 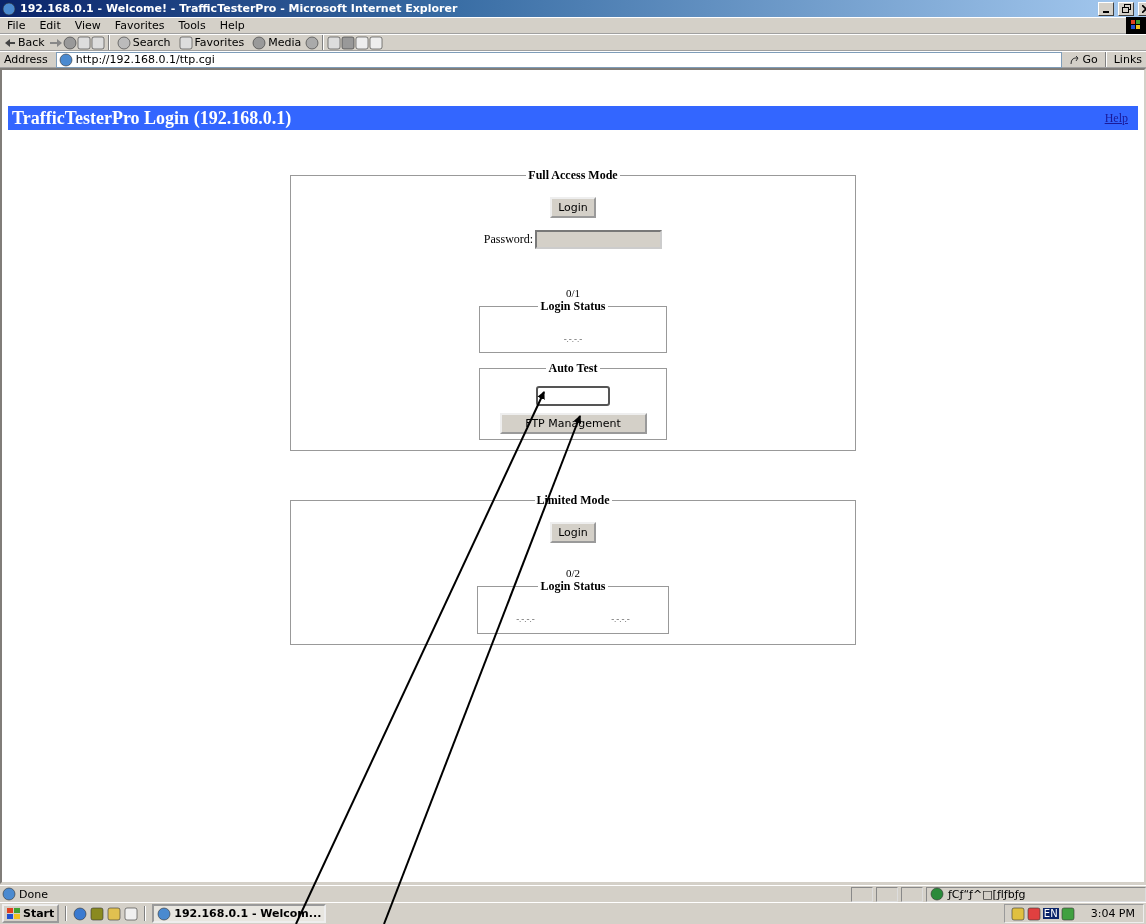 What do you see at coordinates (232, 25) in the screenshot?
I see `menu-item: Help` at bounding box center [232, 25].